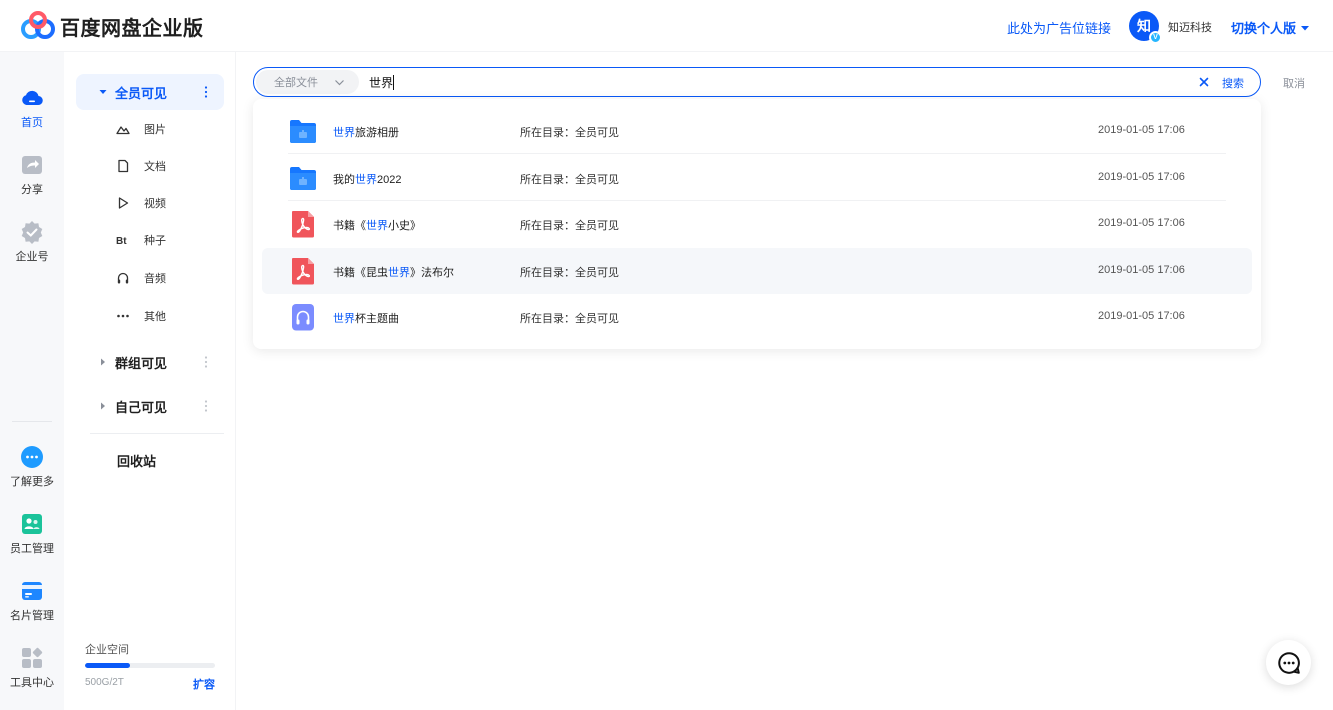  What do you see at coordinates (1059, 27) in the screenshot?
I see `ad-link: 此处为广告位链接` at bounding box center [1059, 27].